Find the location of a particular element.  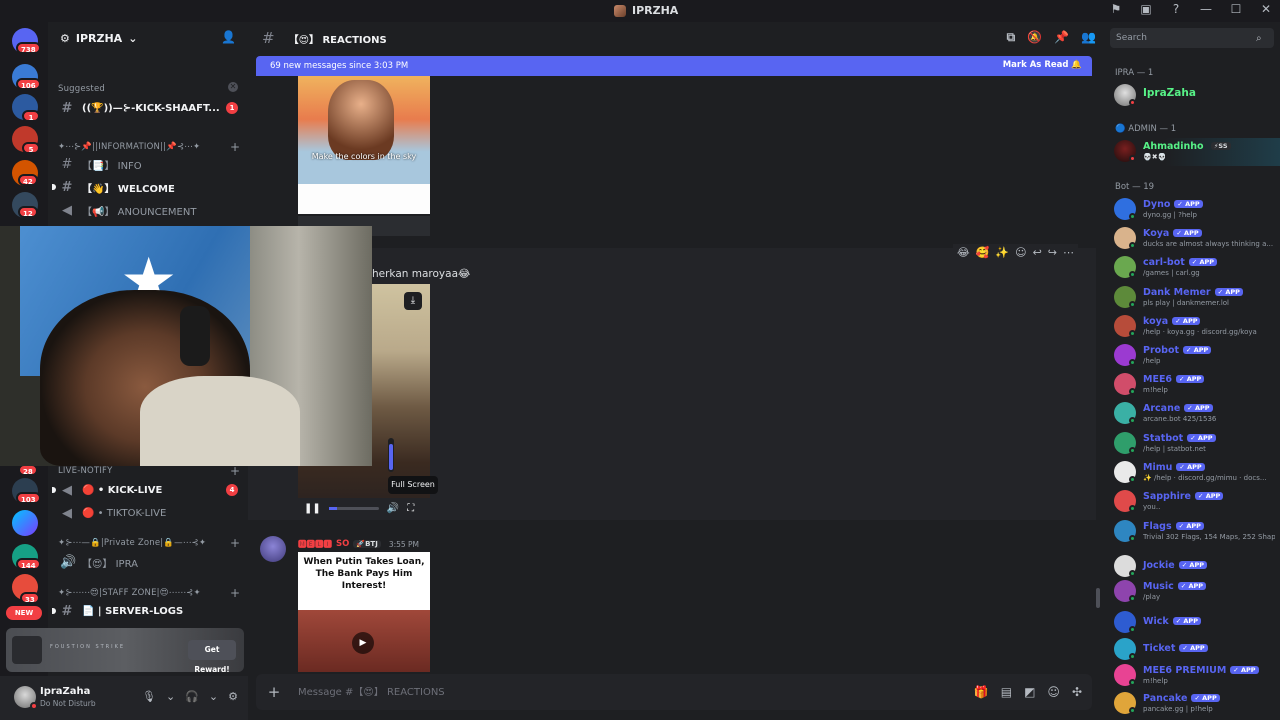

maximize-icon: ☐ is located at coordinates (1236, 9).